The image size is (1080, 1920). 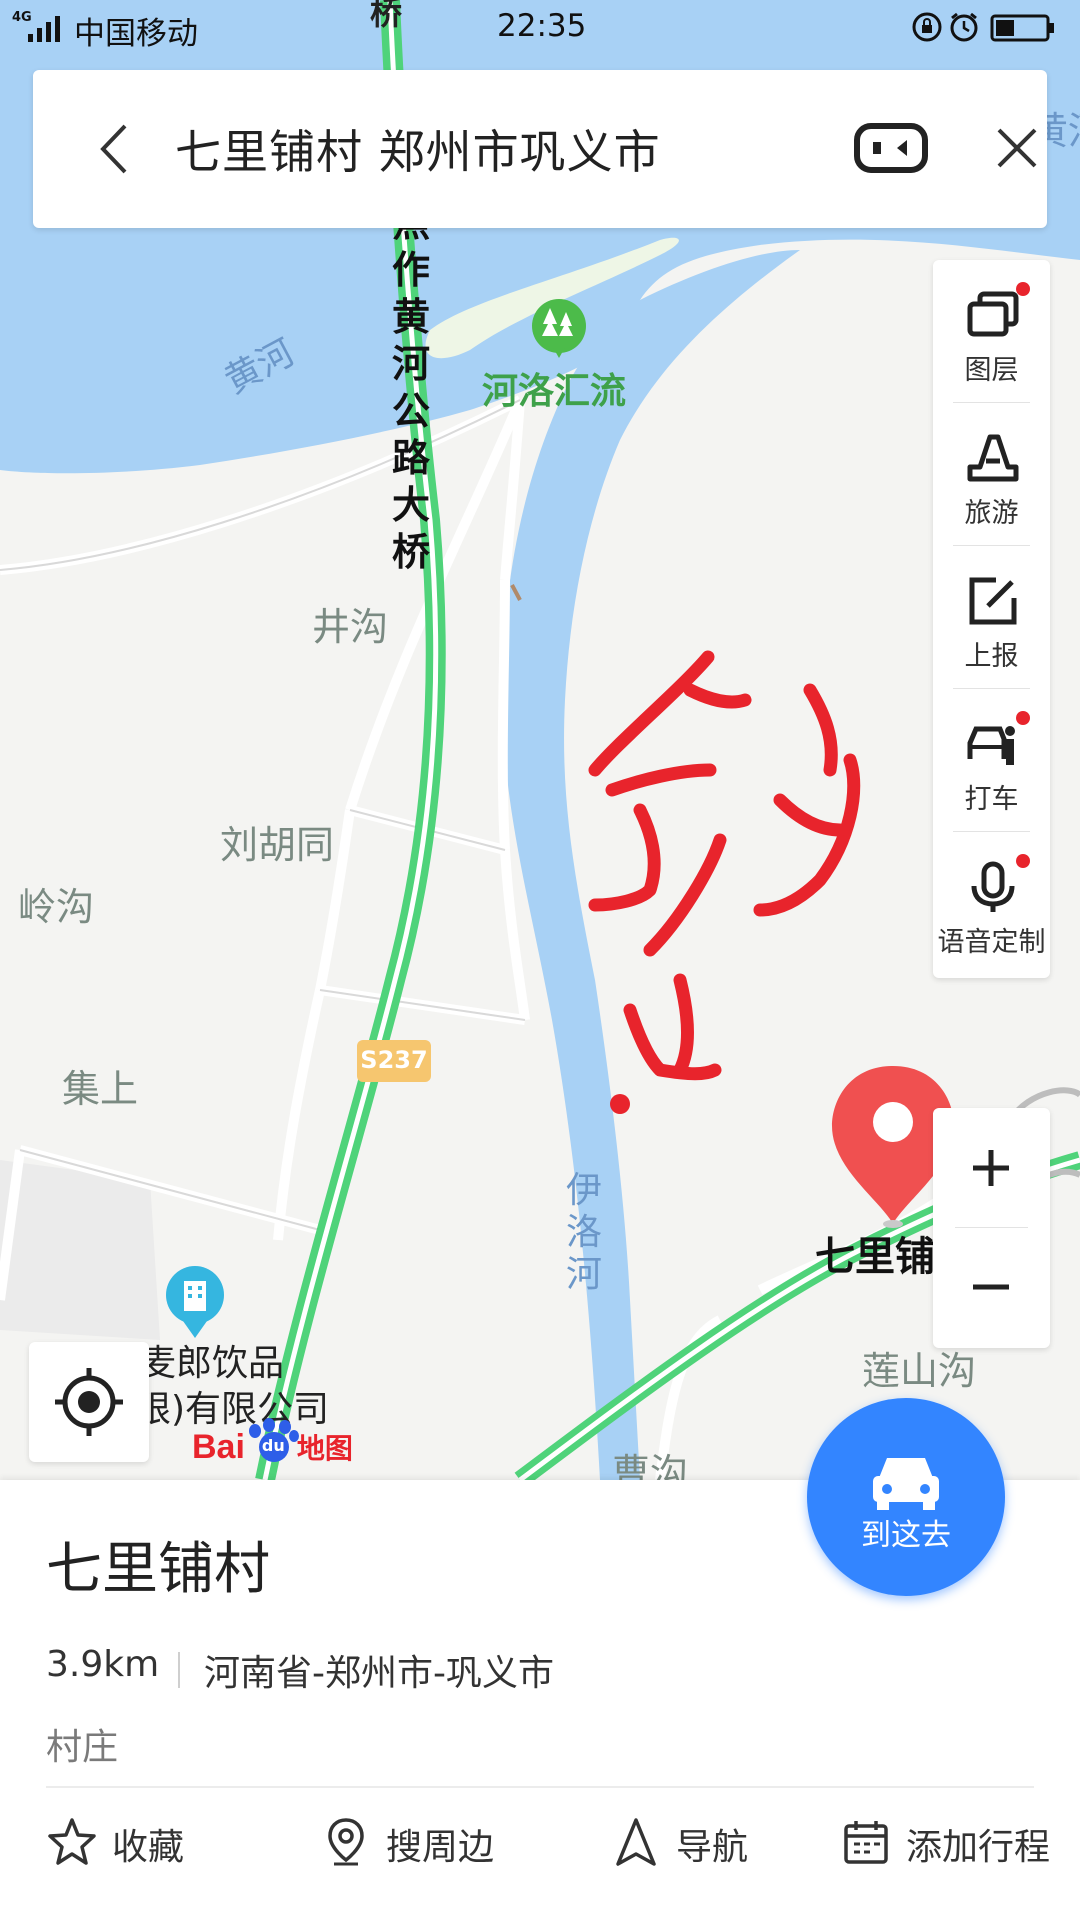 I want to click on go-here-label: 到这去, so click(x=906, y=1535).